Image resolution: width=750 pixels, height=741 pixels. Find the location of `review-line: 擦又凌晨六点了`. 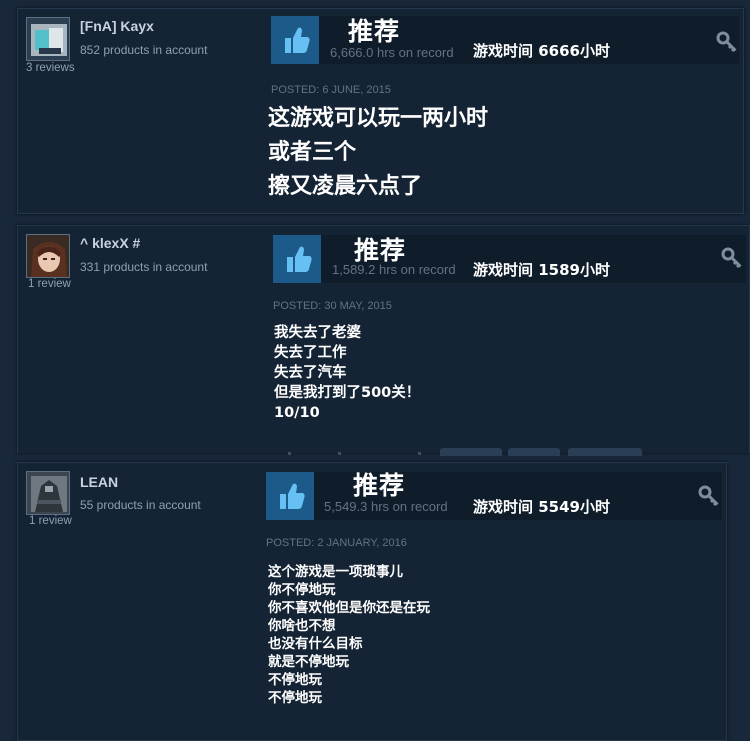

review-line: 擦又凌晨六点了 is located at coordinates (345, 186).